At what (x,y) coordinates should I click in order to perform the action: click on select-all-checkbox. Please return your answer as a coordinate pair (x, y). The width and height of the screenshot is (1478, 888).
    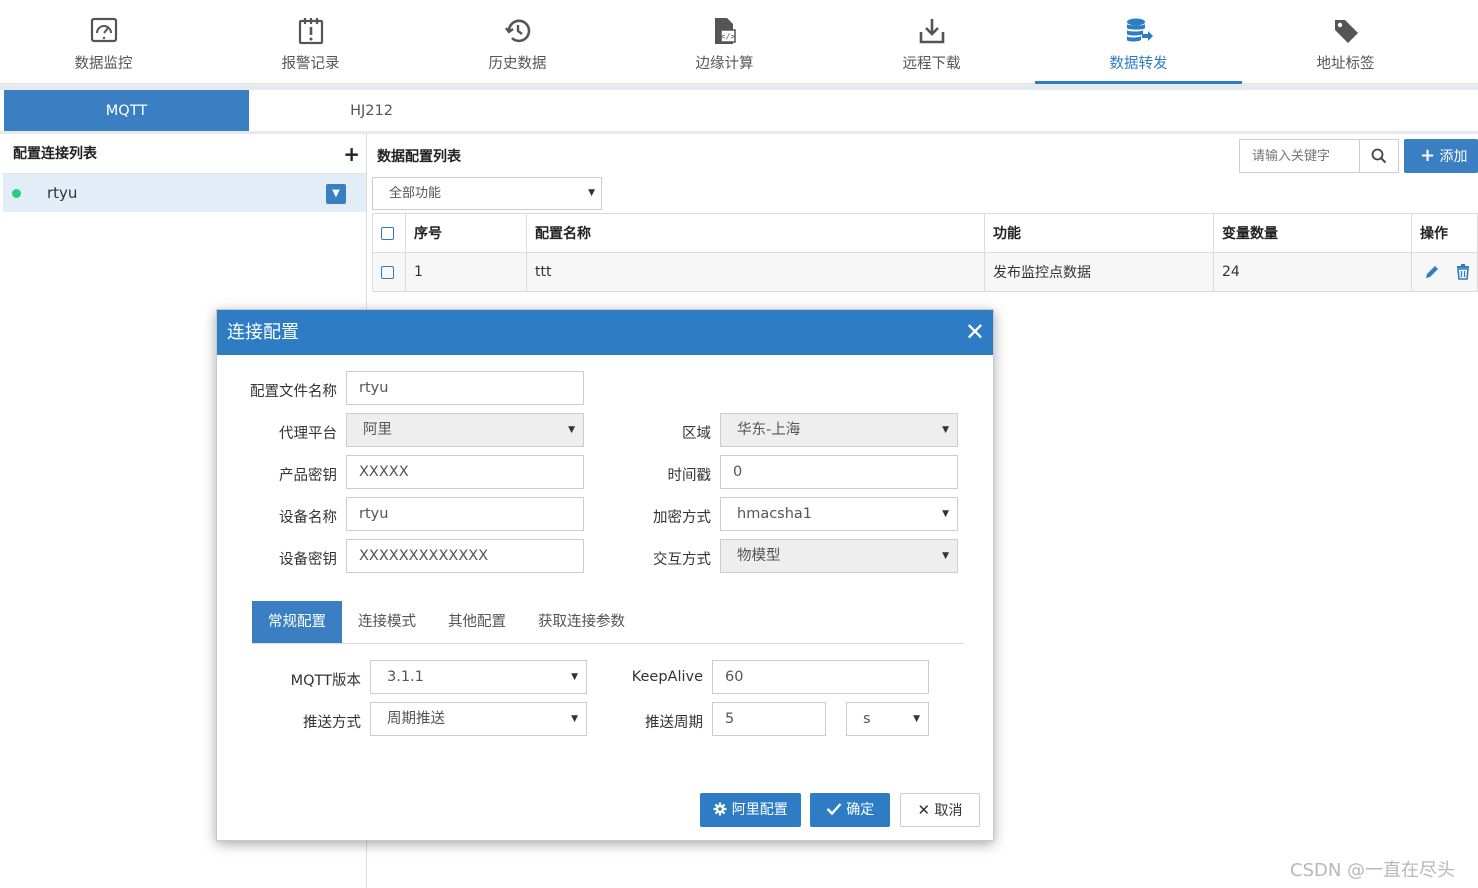
    Looking at the image, I should click on (387, 233).